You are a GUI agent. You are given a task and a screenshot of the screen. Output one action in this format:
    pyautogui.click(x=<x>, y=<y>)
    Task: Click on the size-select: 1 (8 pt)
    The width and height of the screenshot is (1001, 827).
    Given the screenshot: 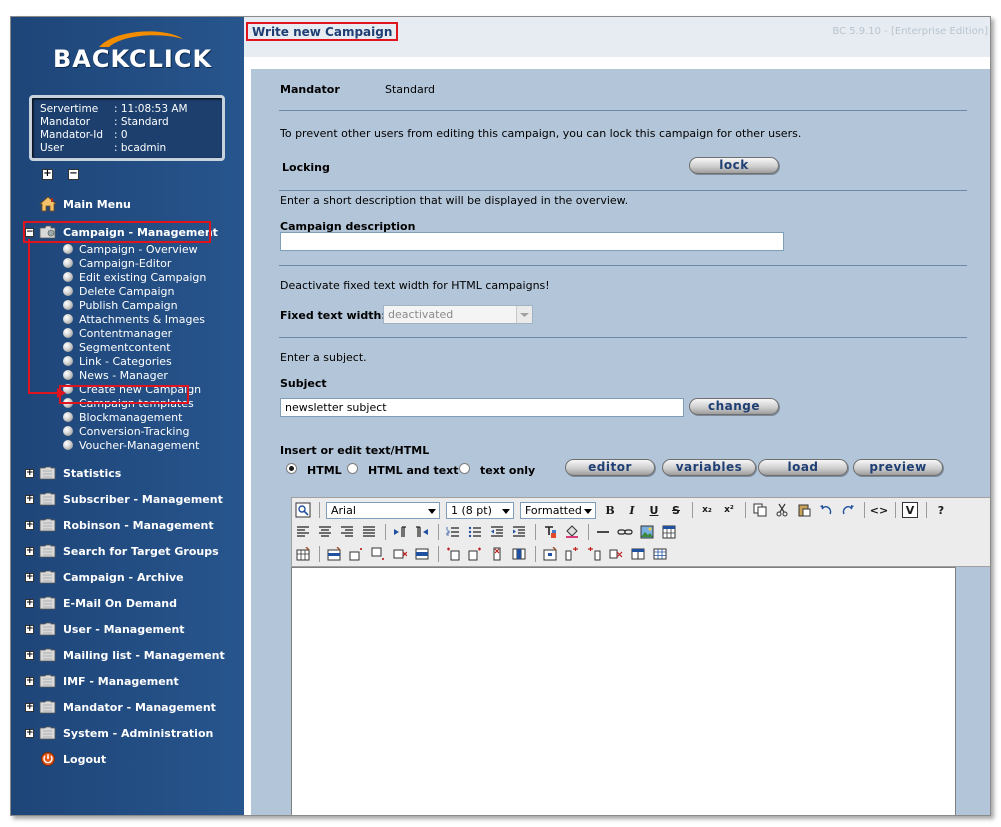 What is the action you would take?
    pyautogui.click(x=480, y=510)
    